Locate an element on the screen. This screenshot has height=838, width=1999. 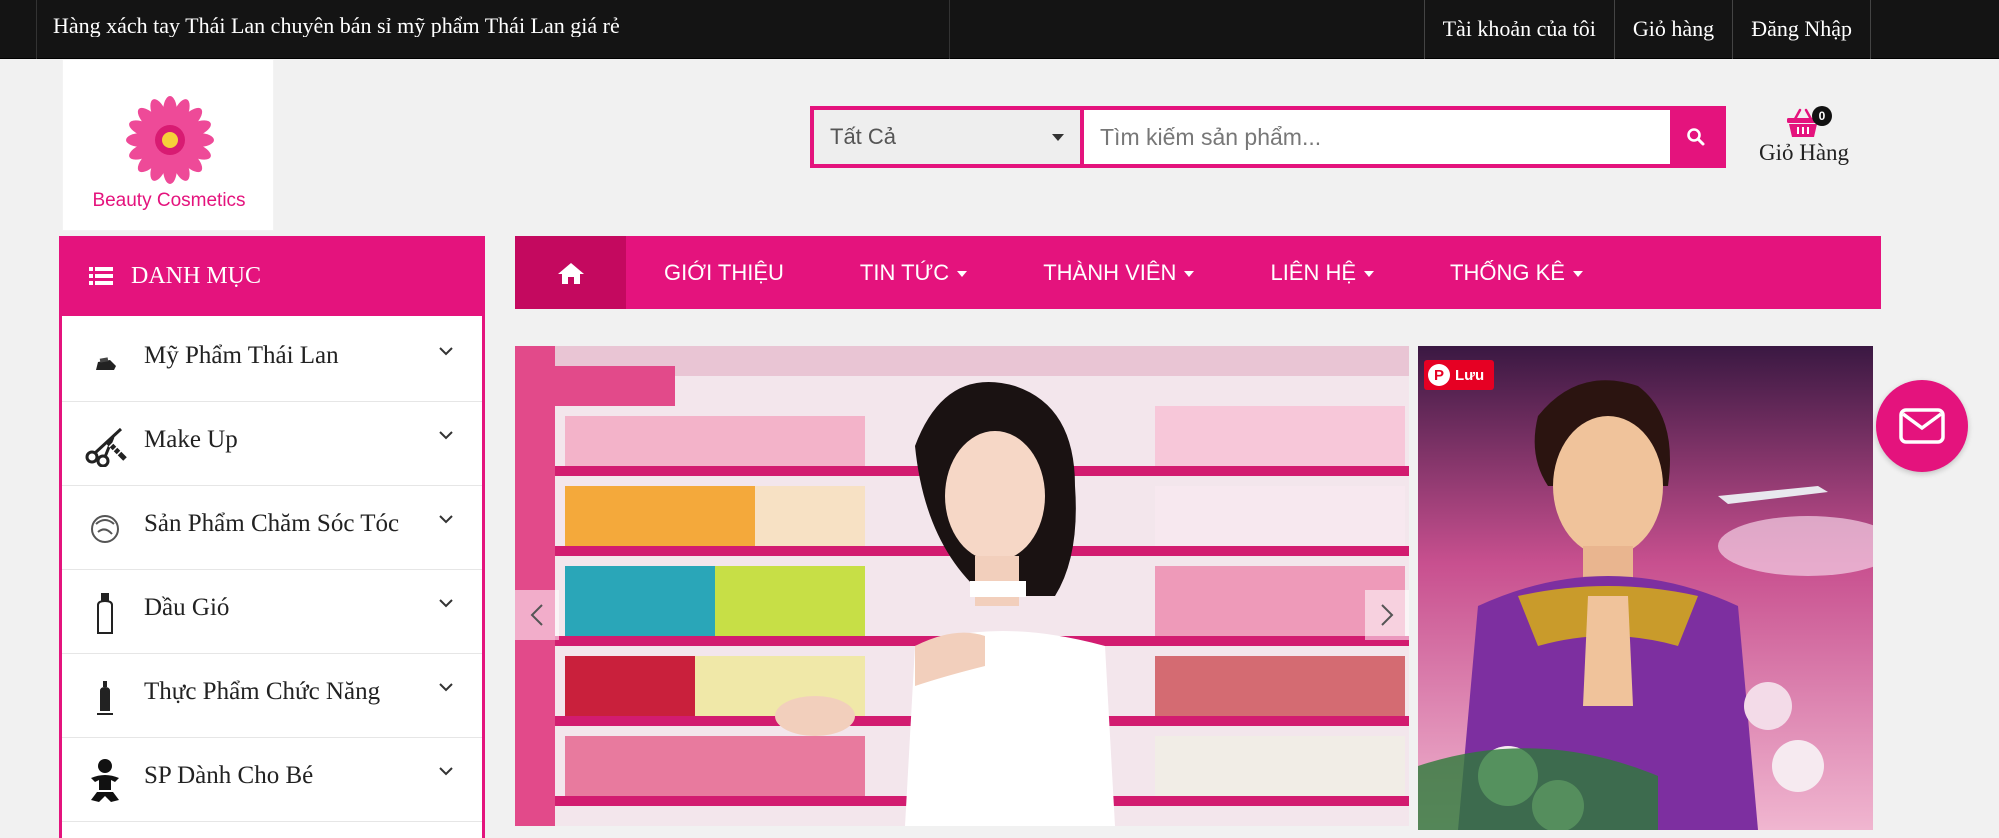
chevron-left-icon is located at coordinates (536, 615).